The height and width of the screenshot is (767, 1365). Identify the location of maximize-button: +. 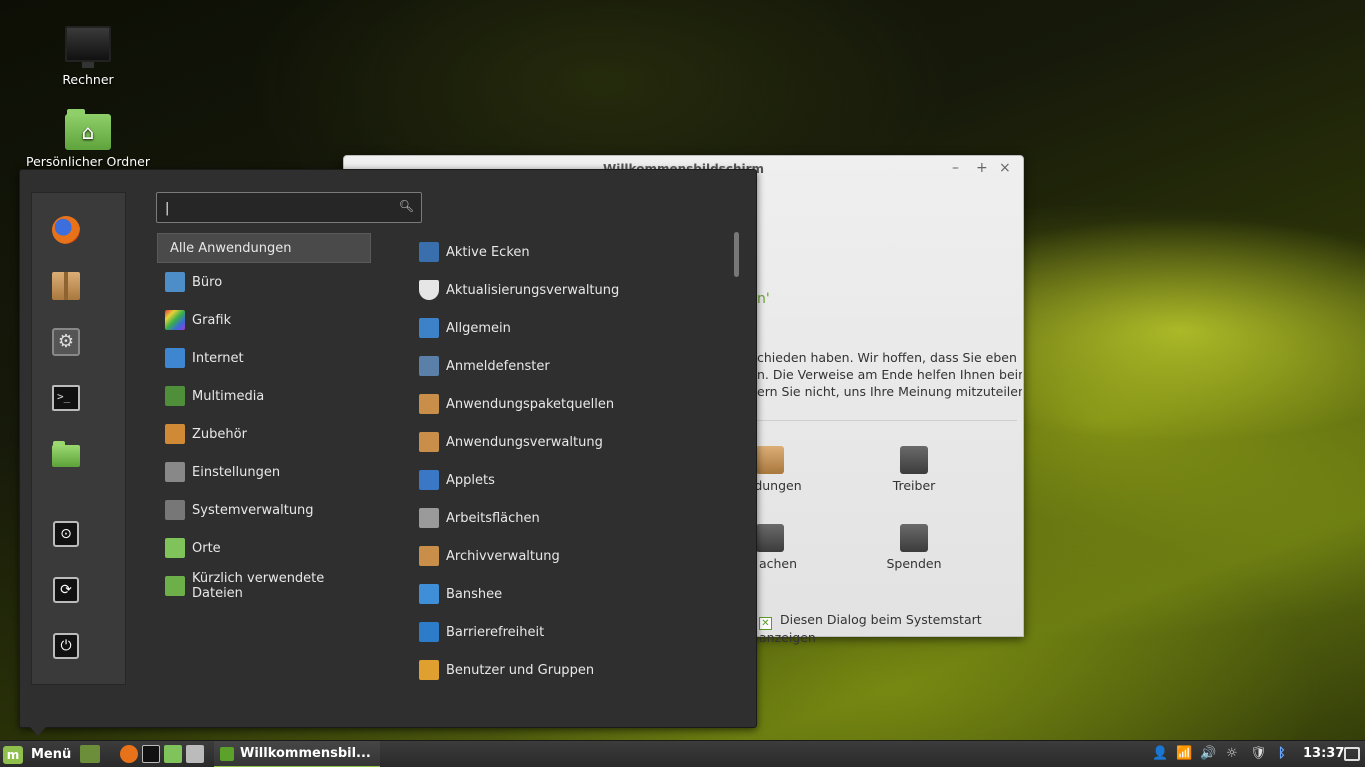
(982, 168).